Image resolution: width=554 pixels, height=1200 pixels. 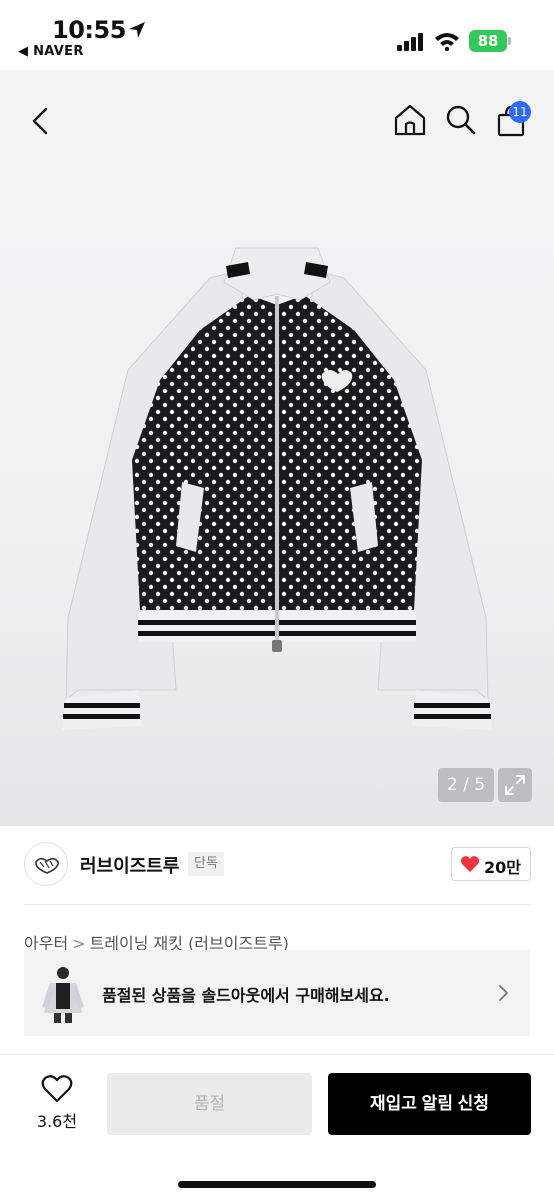 I want to click on status-bar: 10:55 ◀ NAVER 88, so click(x=277, y=35).